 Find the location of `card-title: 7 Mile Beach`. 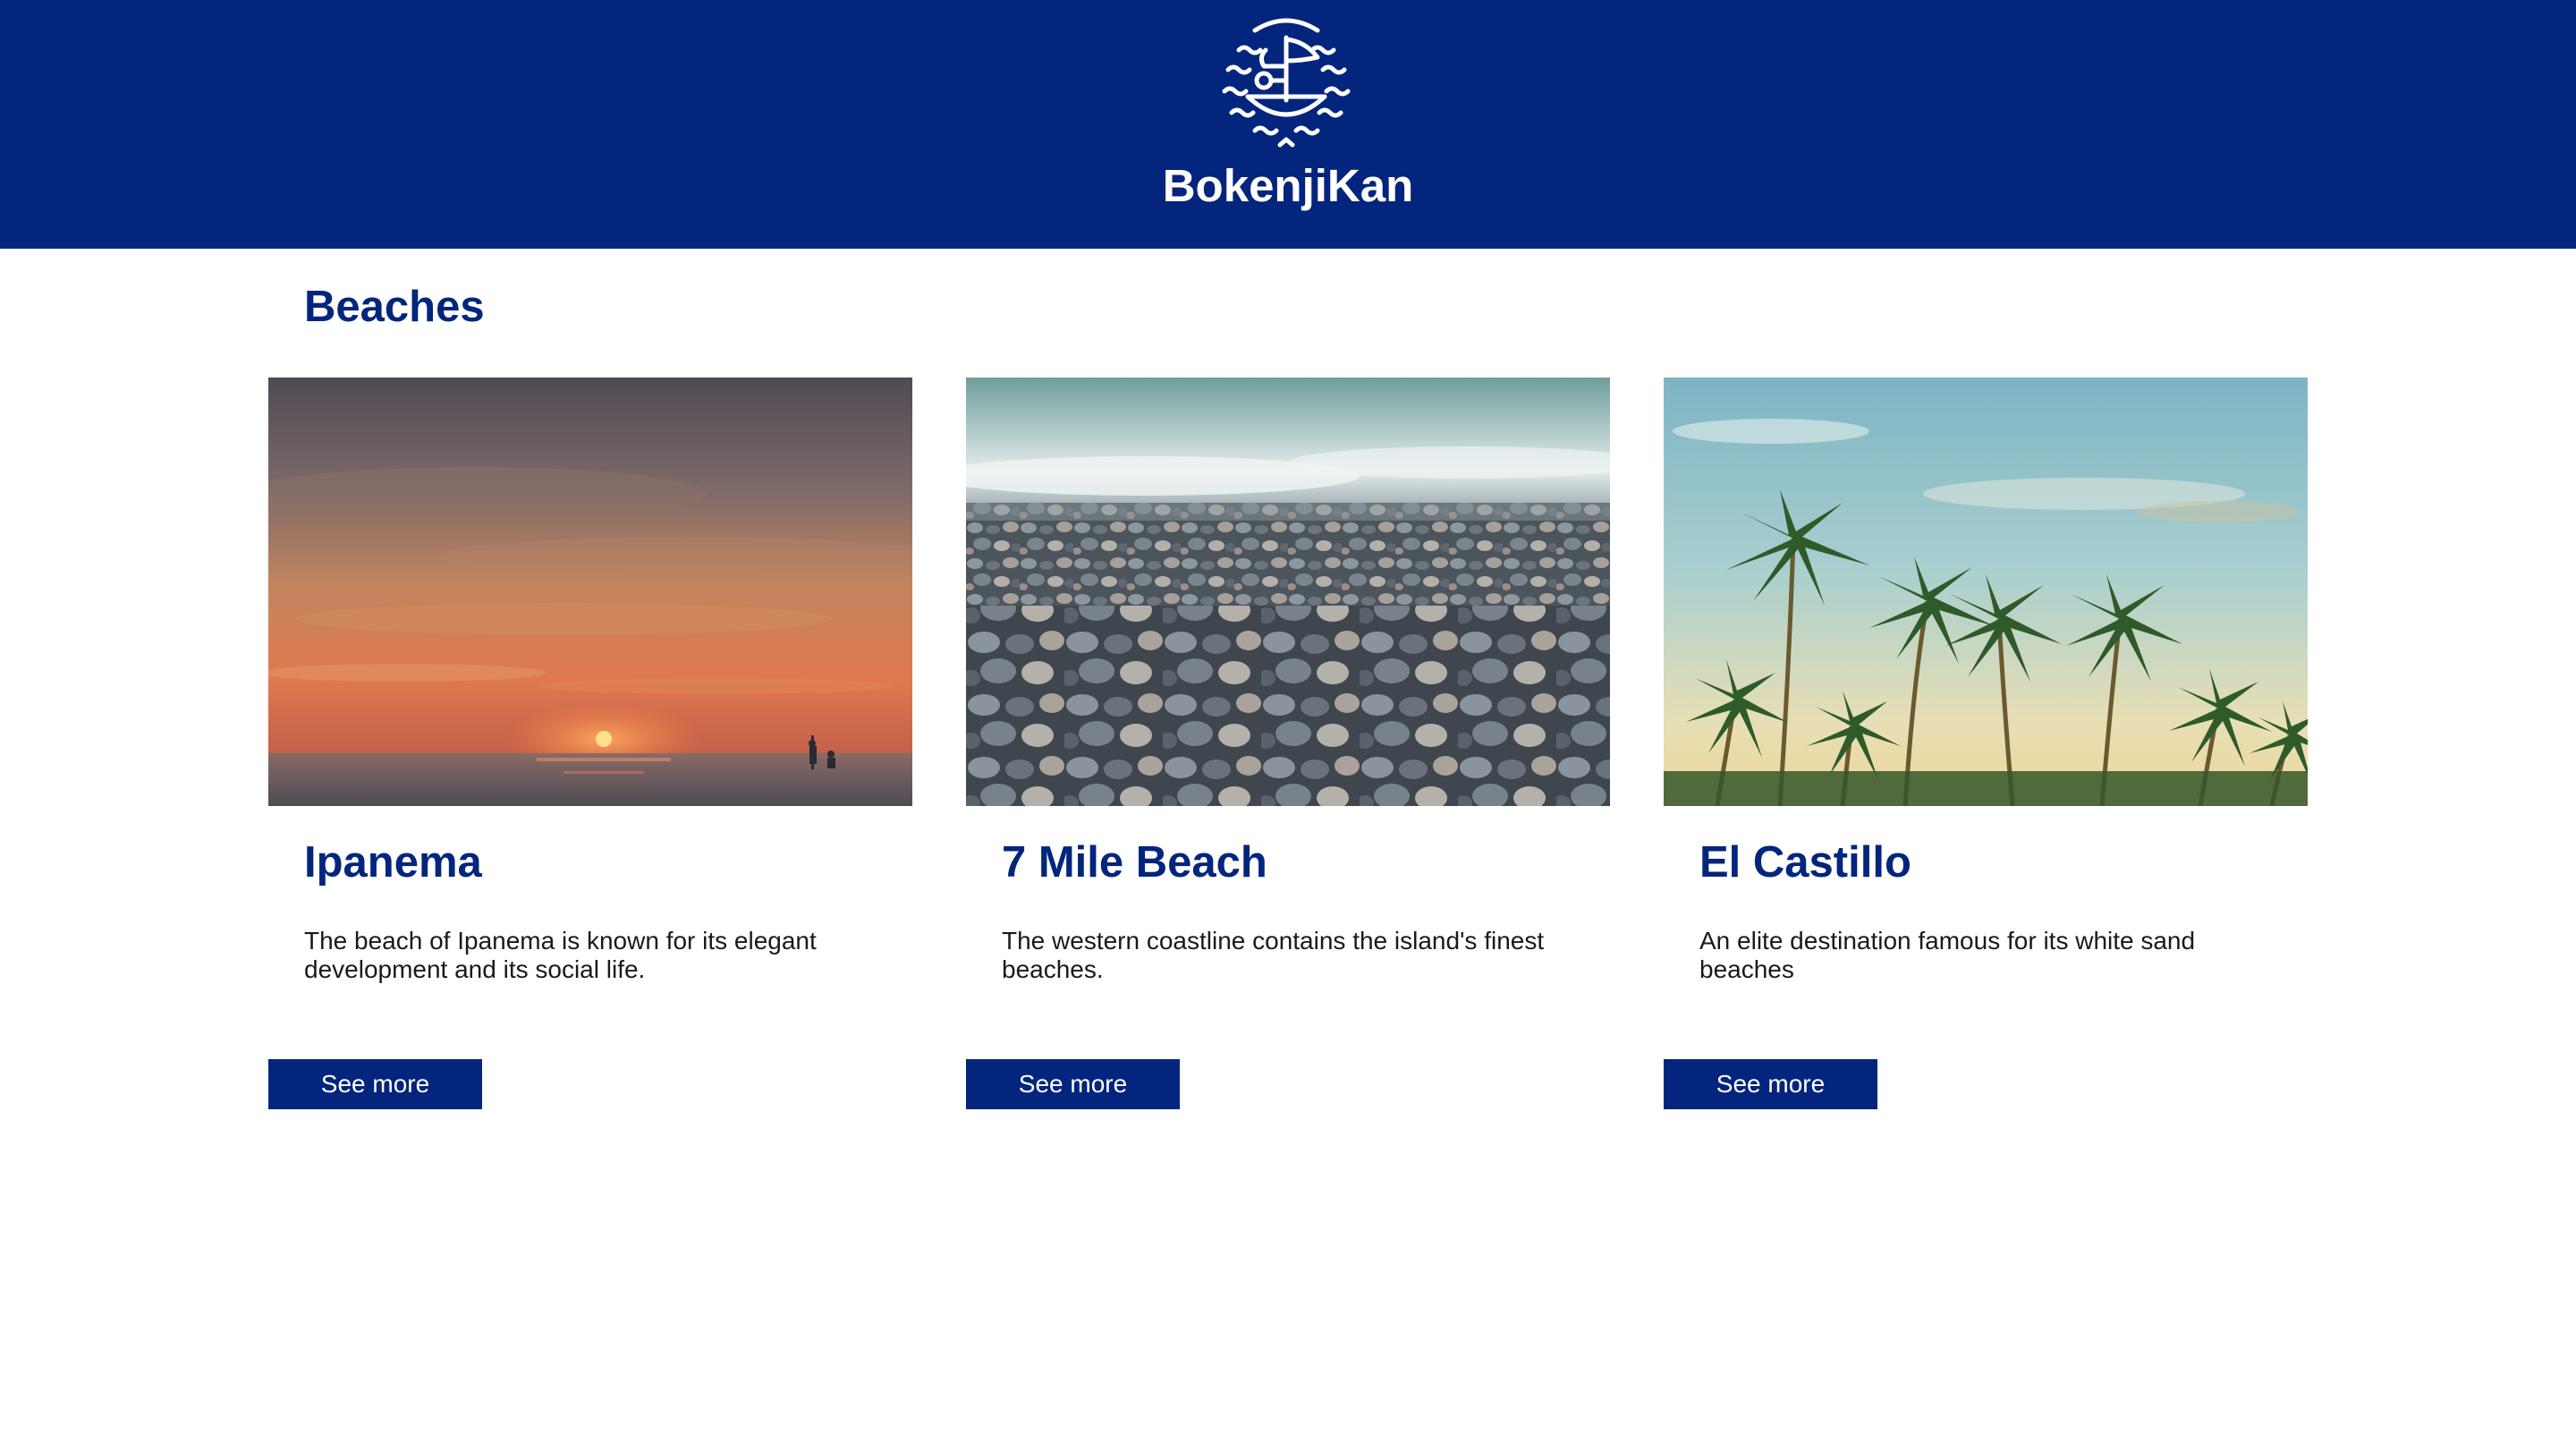

card-title: 7 Mile Beach is located at coordinates (1134, 862).